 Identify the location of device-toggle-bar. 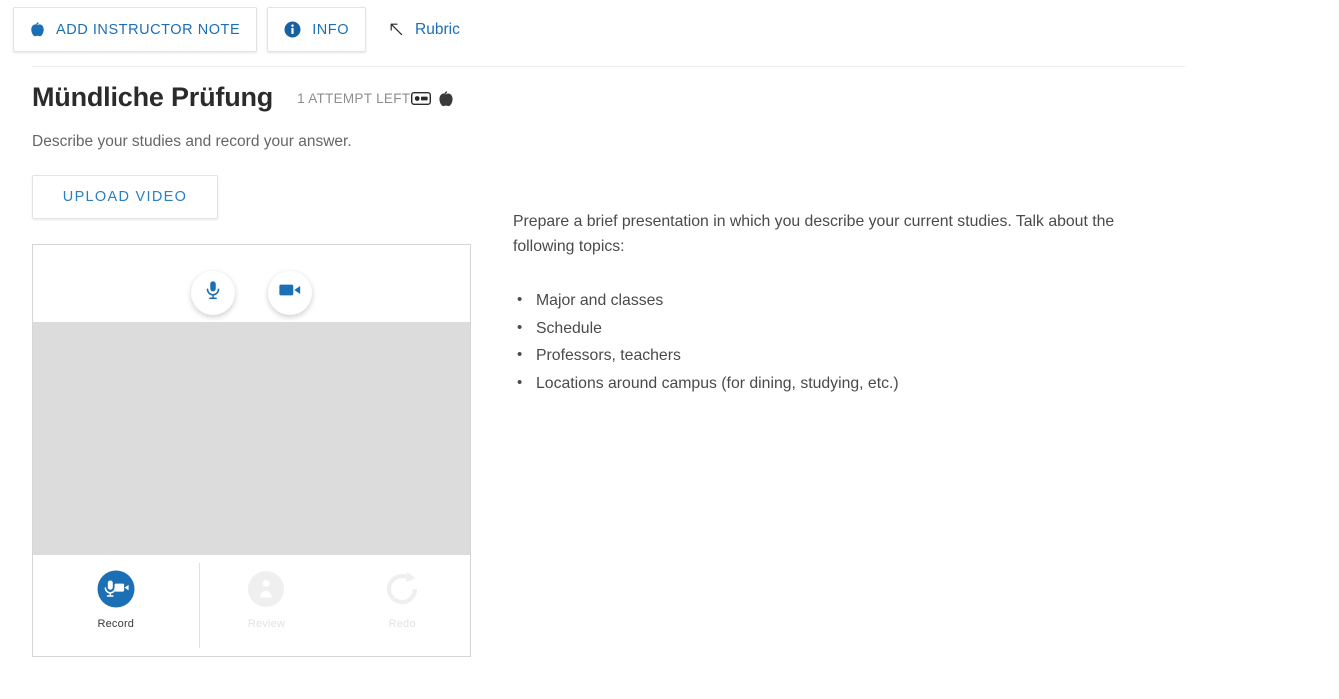
(251, 283).